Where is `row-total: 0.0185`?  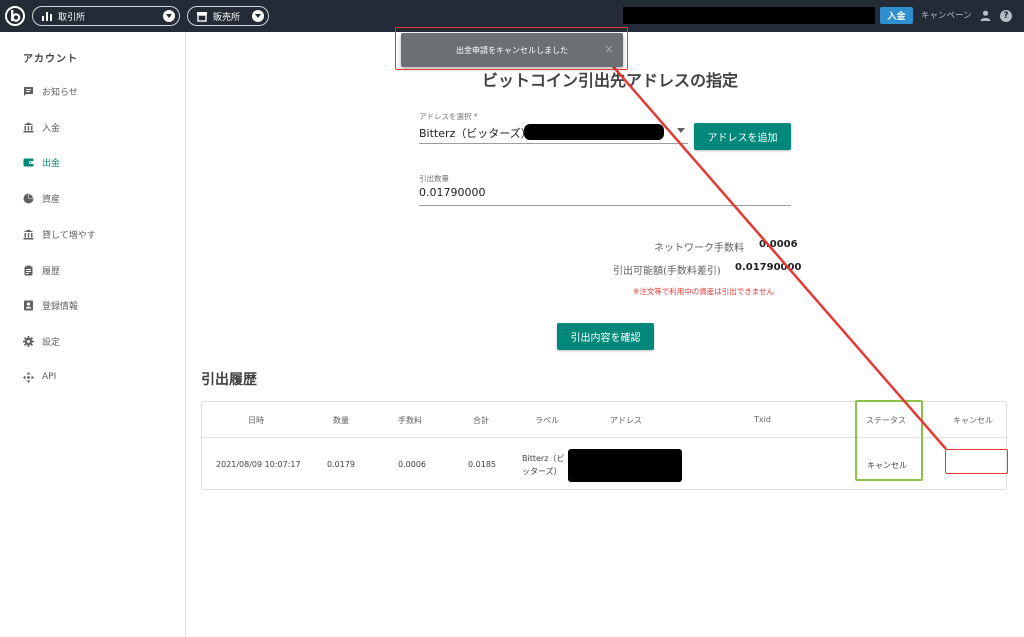
row-total: 0.0185 is located at coordinates (482, 464).